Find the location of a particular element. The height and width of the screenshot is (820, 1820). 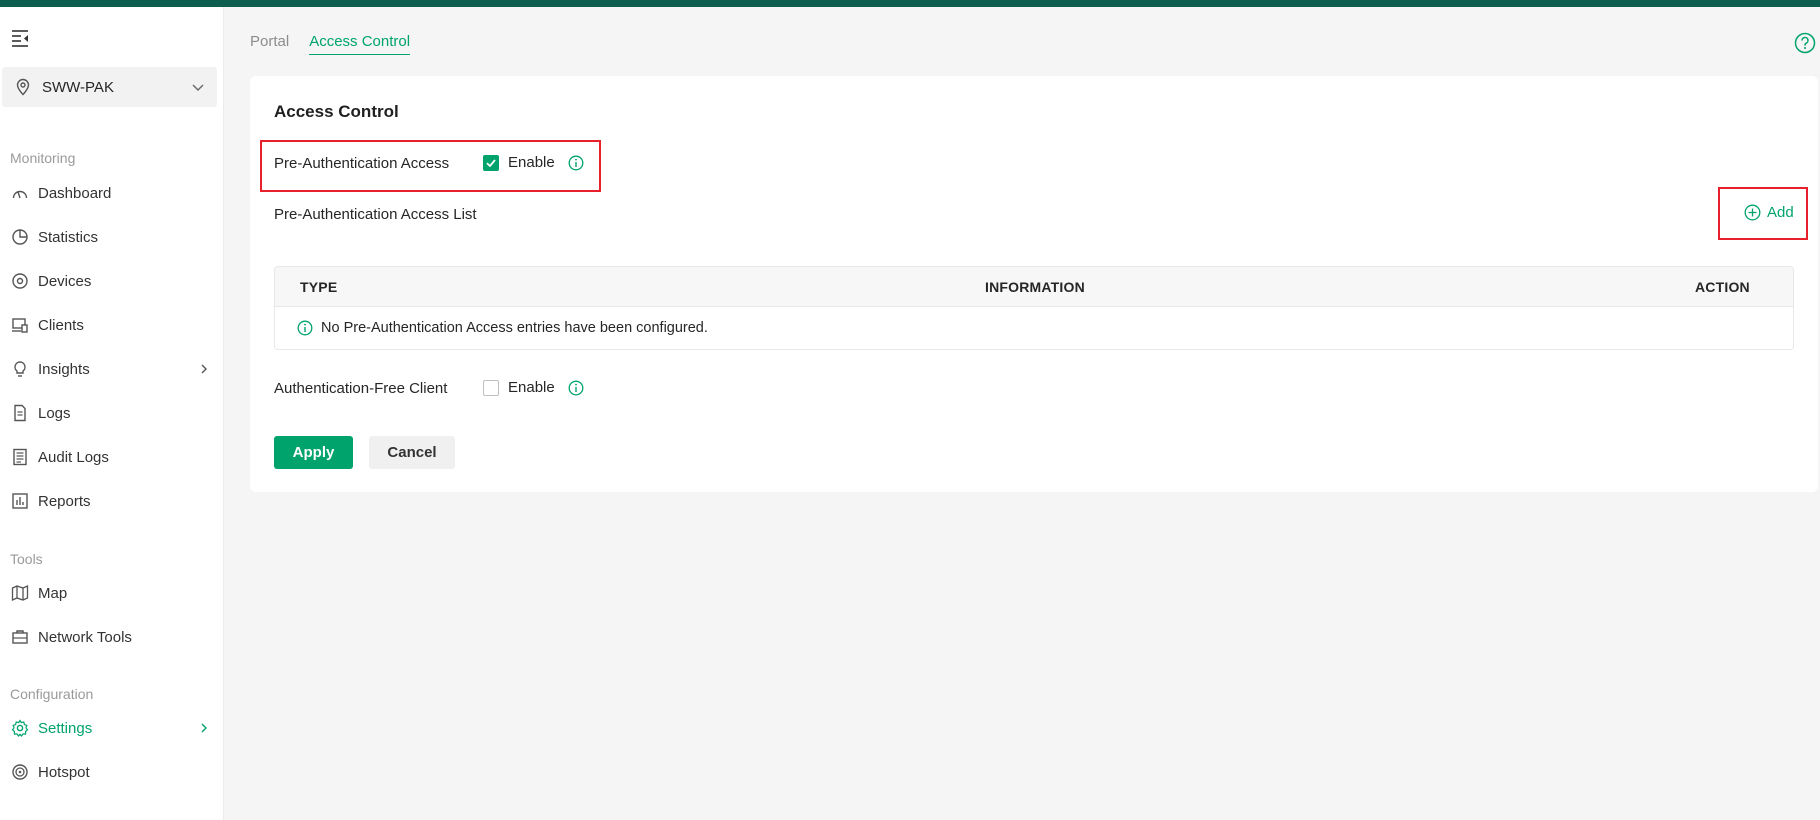

pre-auth-enable-checkbox: Enable is located at coordinates (519, 162).